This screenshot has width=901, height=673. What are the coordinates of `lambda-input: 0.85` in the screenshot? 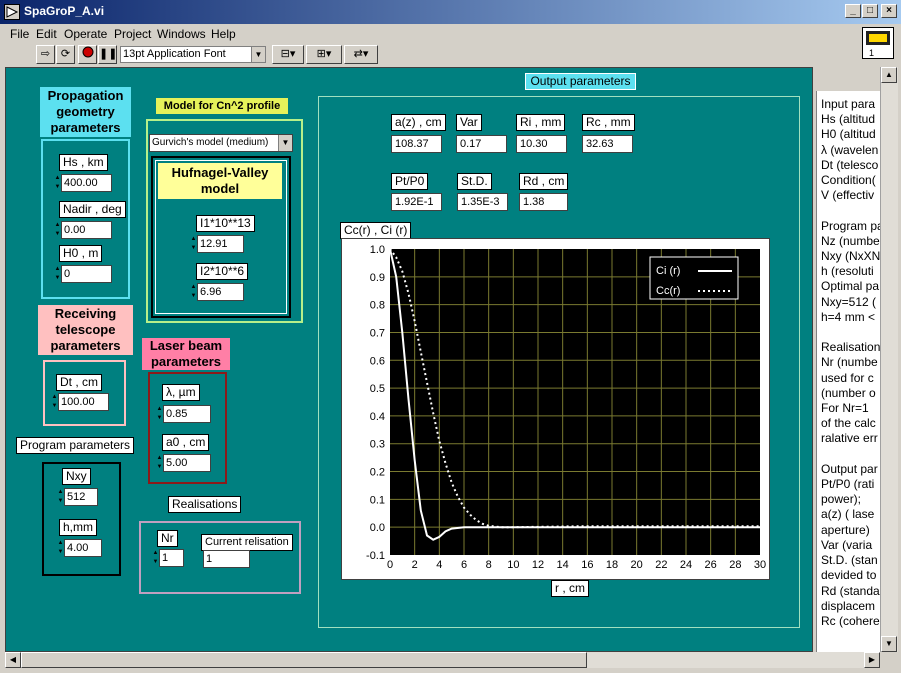 It's located at (187, 414).